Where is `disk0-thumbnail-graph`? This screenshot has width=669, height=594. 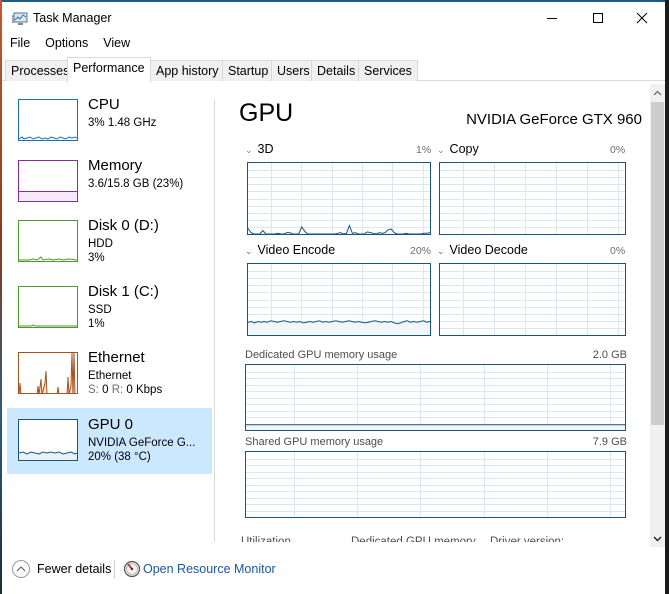 disk0-thumbnail-graph is located at coordinates (48, 241).